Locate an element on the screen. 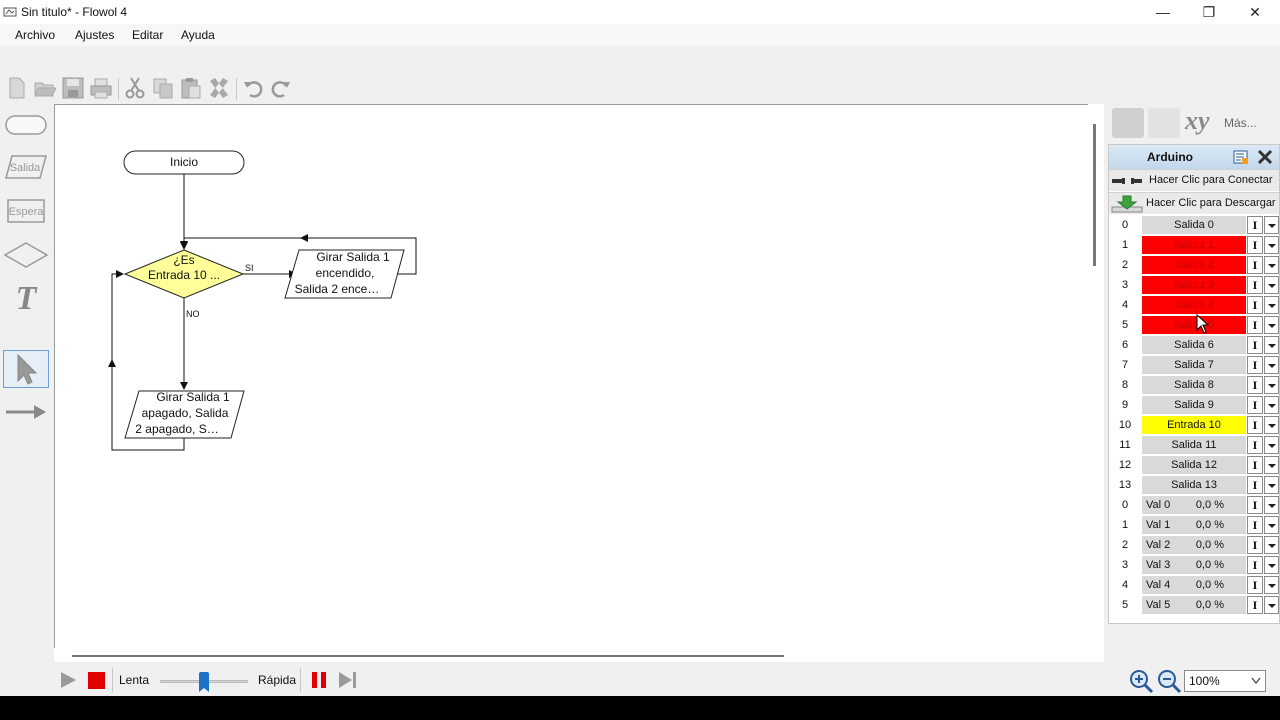  start-node: Inicio is located at coordinates (184, 162).